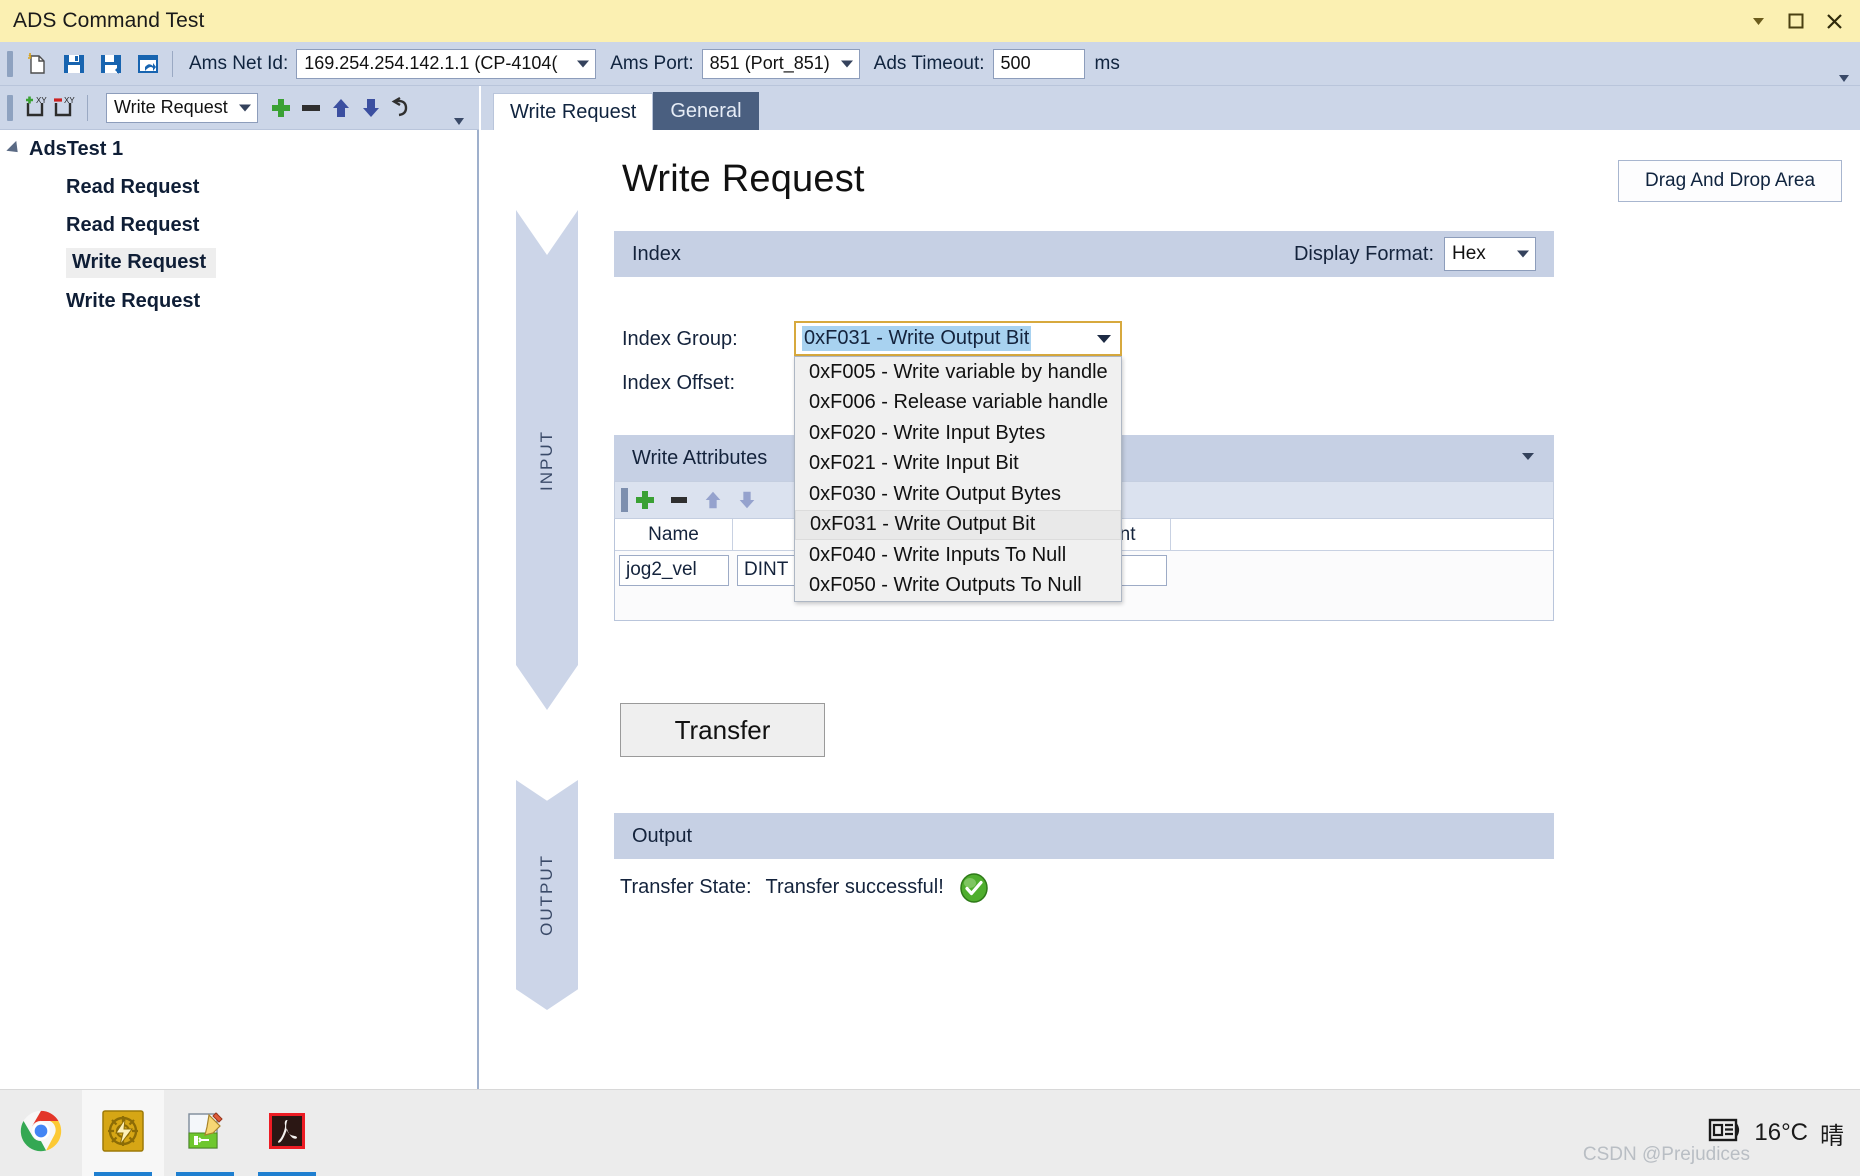  Describe the element at coordinates (973, 887) in the screenshot. I see `success-check-icon` at that location.